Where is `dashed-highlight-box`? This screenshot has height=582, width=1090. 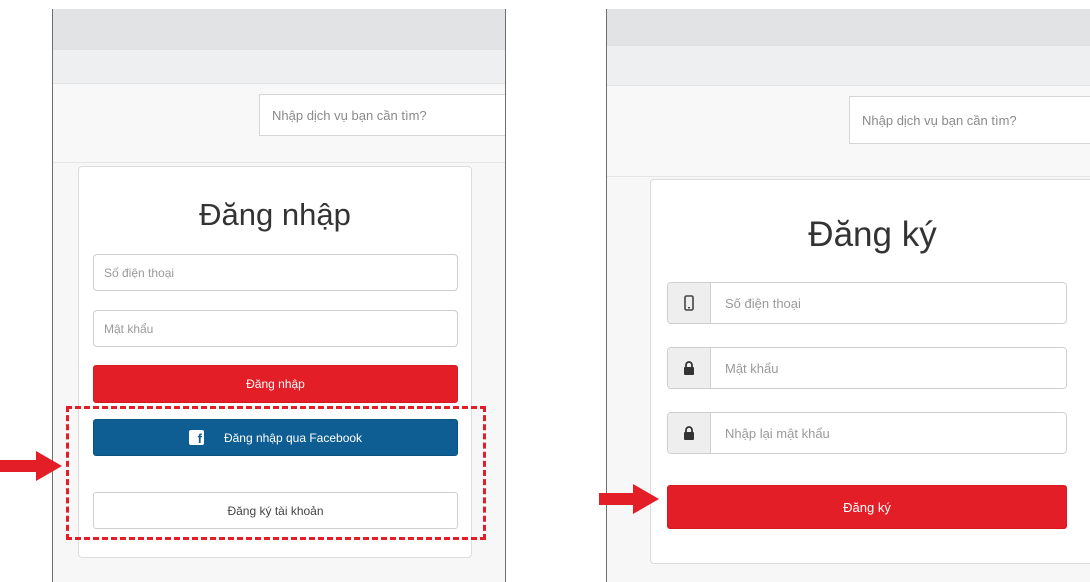 dashed-highlight-box is located at coordinates (276, 473).